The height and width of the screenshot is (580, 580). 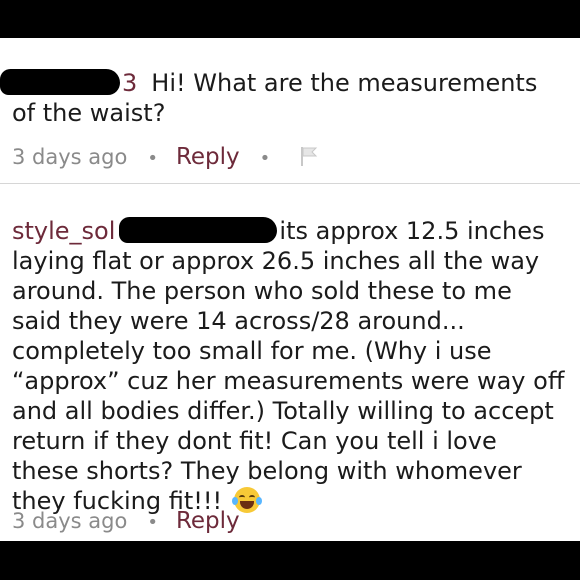 I want to click on redacted-mention, so click(x=198, y=230).